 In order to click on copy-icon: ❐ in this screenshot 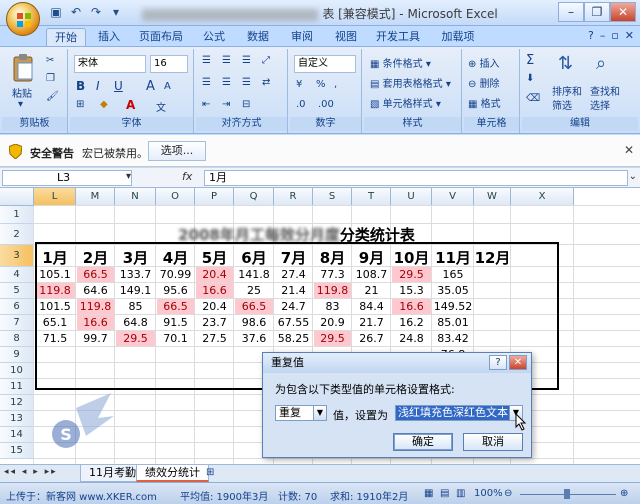, I will do `click(50, 78)`.